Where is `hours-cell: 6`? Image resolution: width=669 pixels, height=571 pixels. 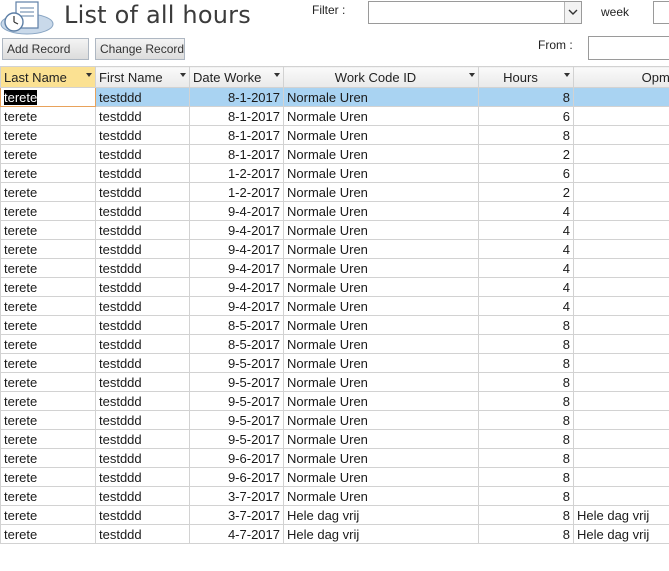 hours-cell: 6 is located at coordinates (526, 173).